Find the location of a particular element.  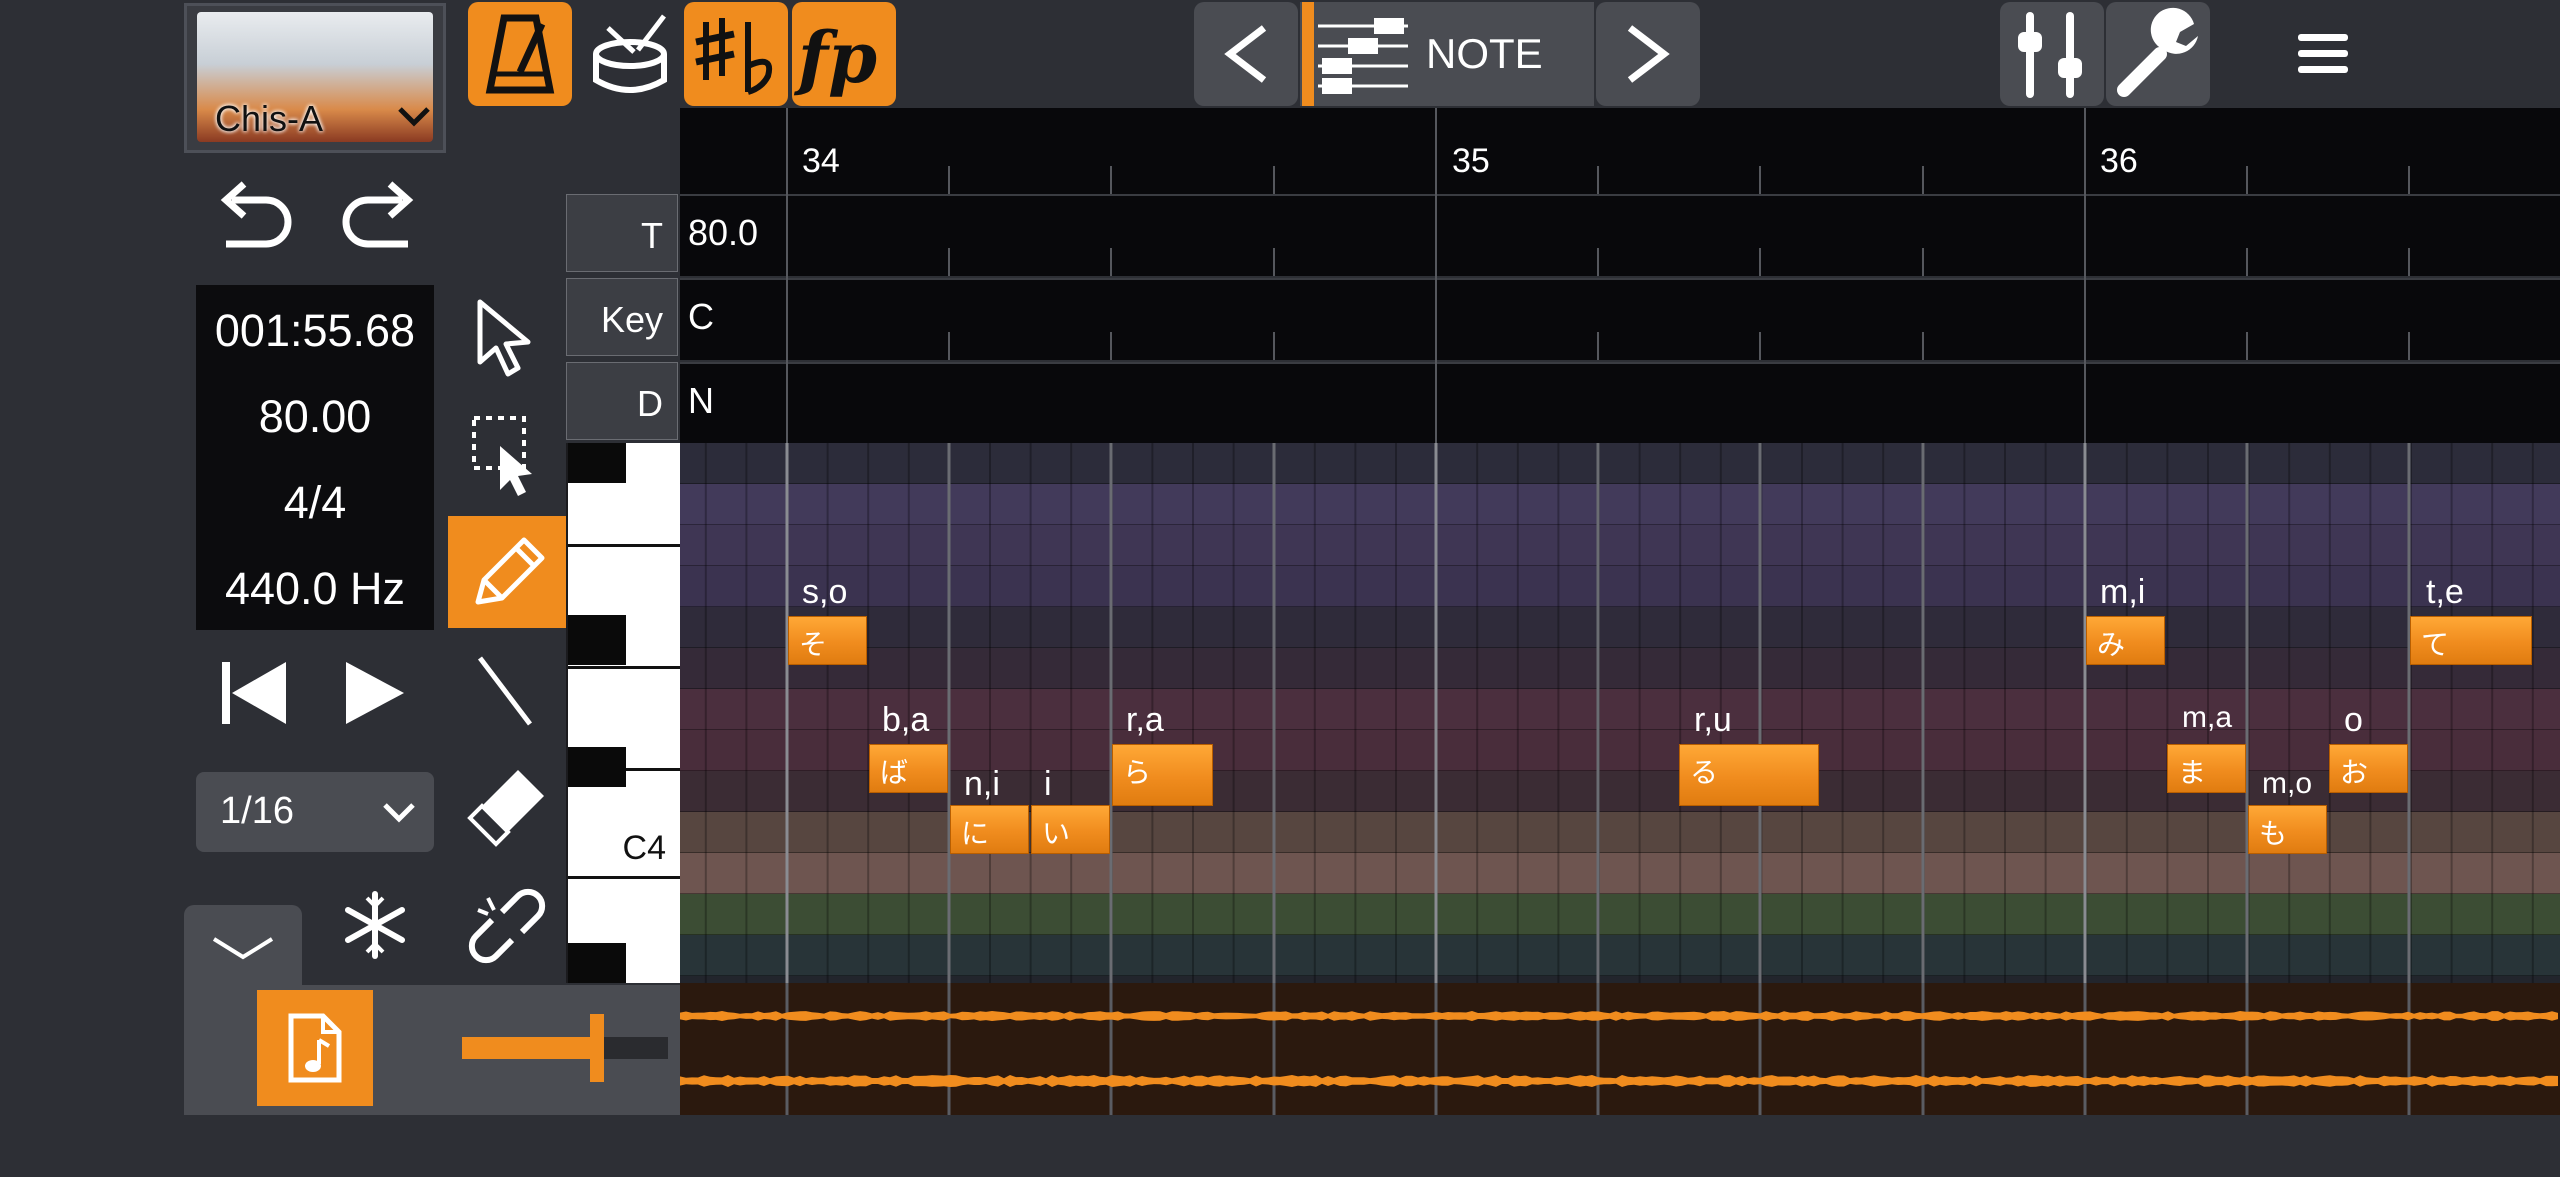

undo-button is located at coordinates (252, 221).